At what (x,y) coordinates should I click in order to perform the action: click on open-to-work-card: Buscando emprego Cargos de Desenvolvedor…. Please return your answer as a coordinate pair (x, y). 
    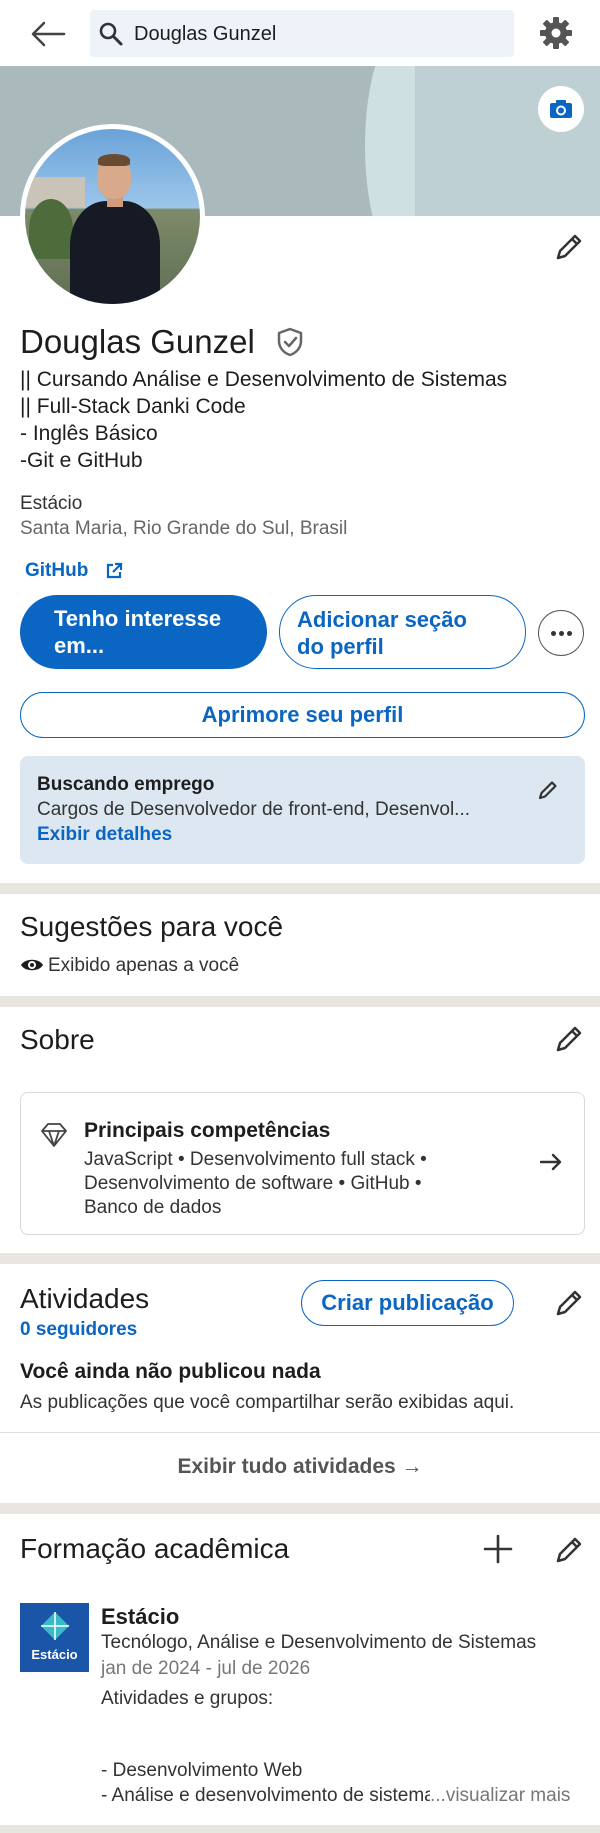
    Looking at the image, I should click on (302, 810).